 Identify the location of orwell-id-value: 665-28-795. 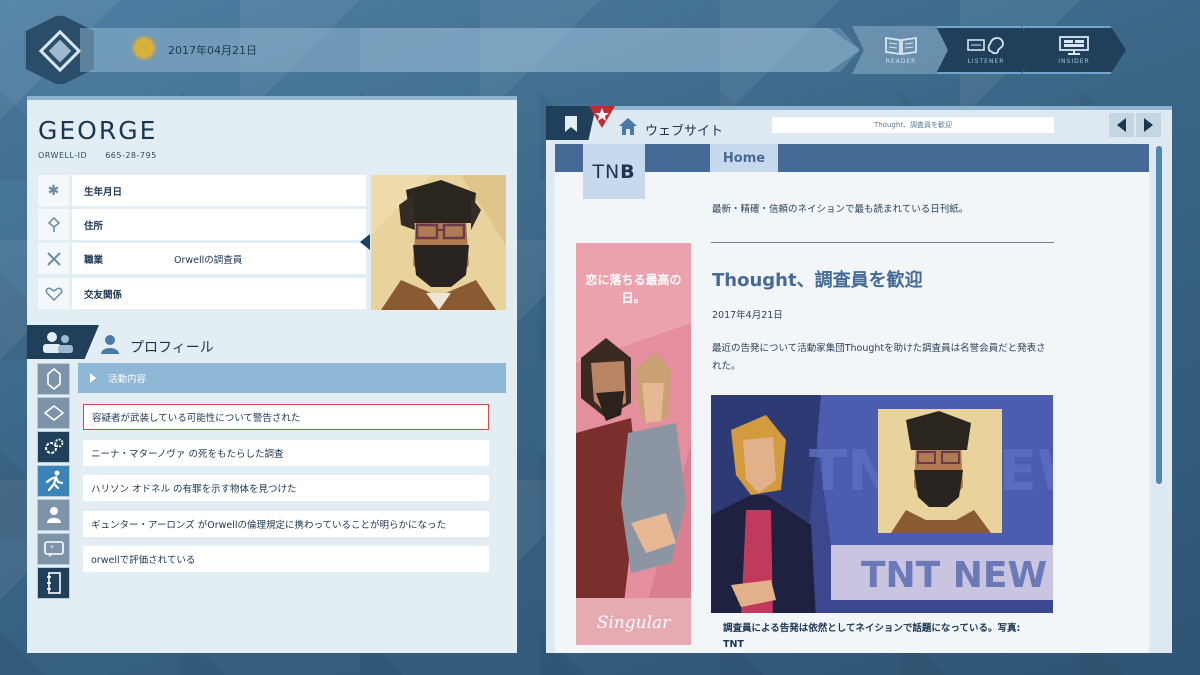
(131, 155).